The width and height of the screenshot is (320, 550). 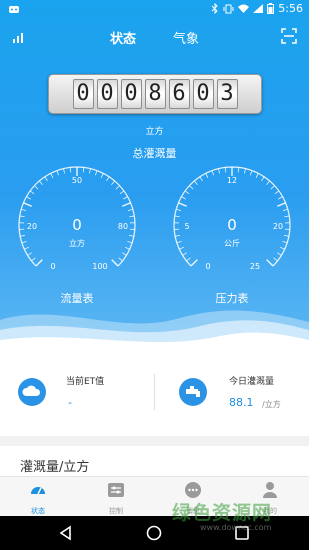 I want to click on app-notification-icon, so click(x=14, y=9).